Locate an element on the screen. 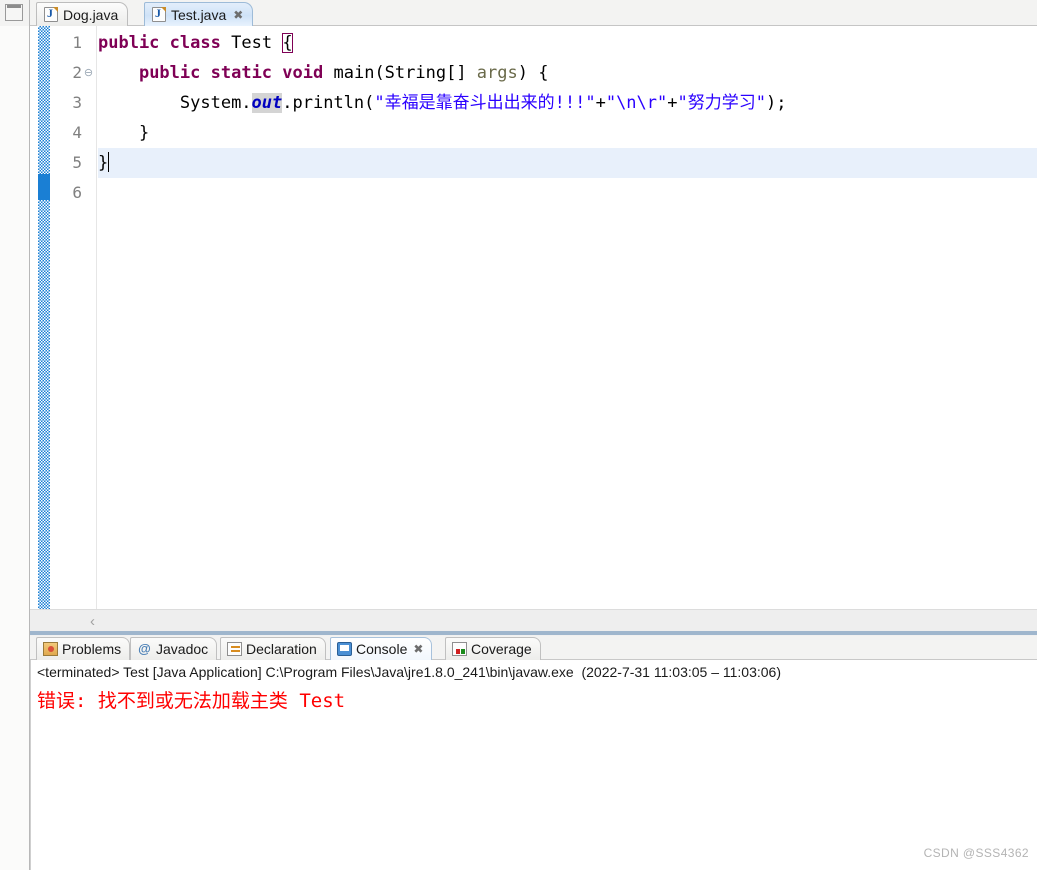 The height and width of the screenshot is (870, 1037). tab-coverage: Coverage is located at coordinates (493, 648).